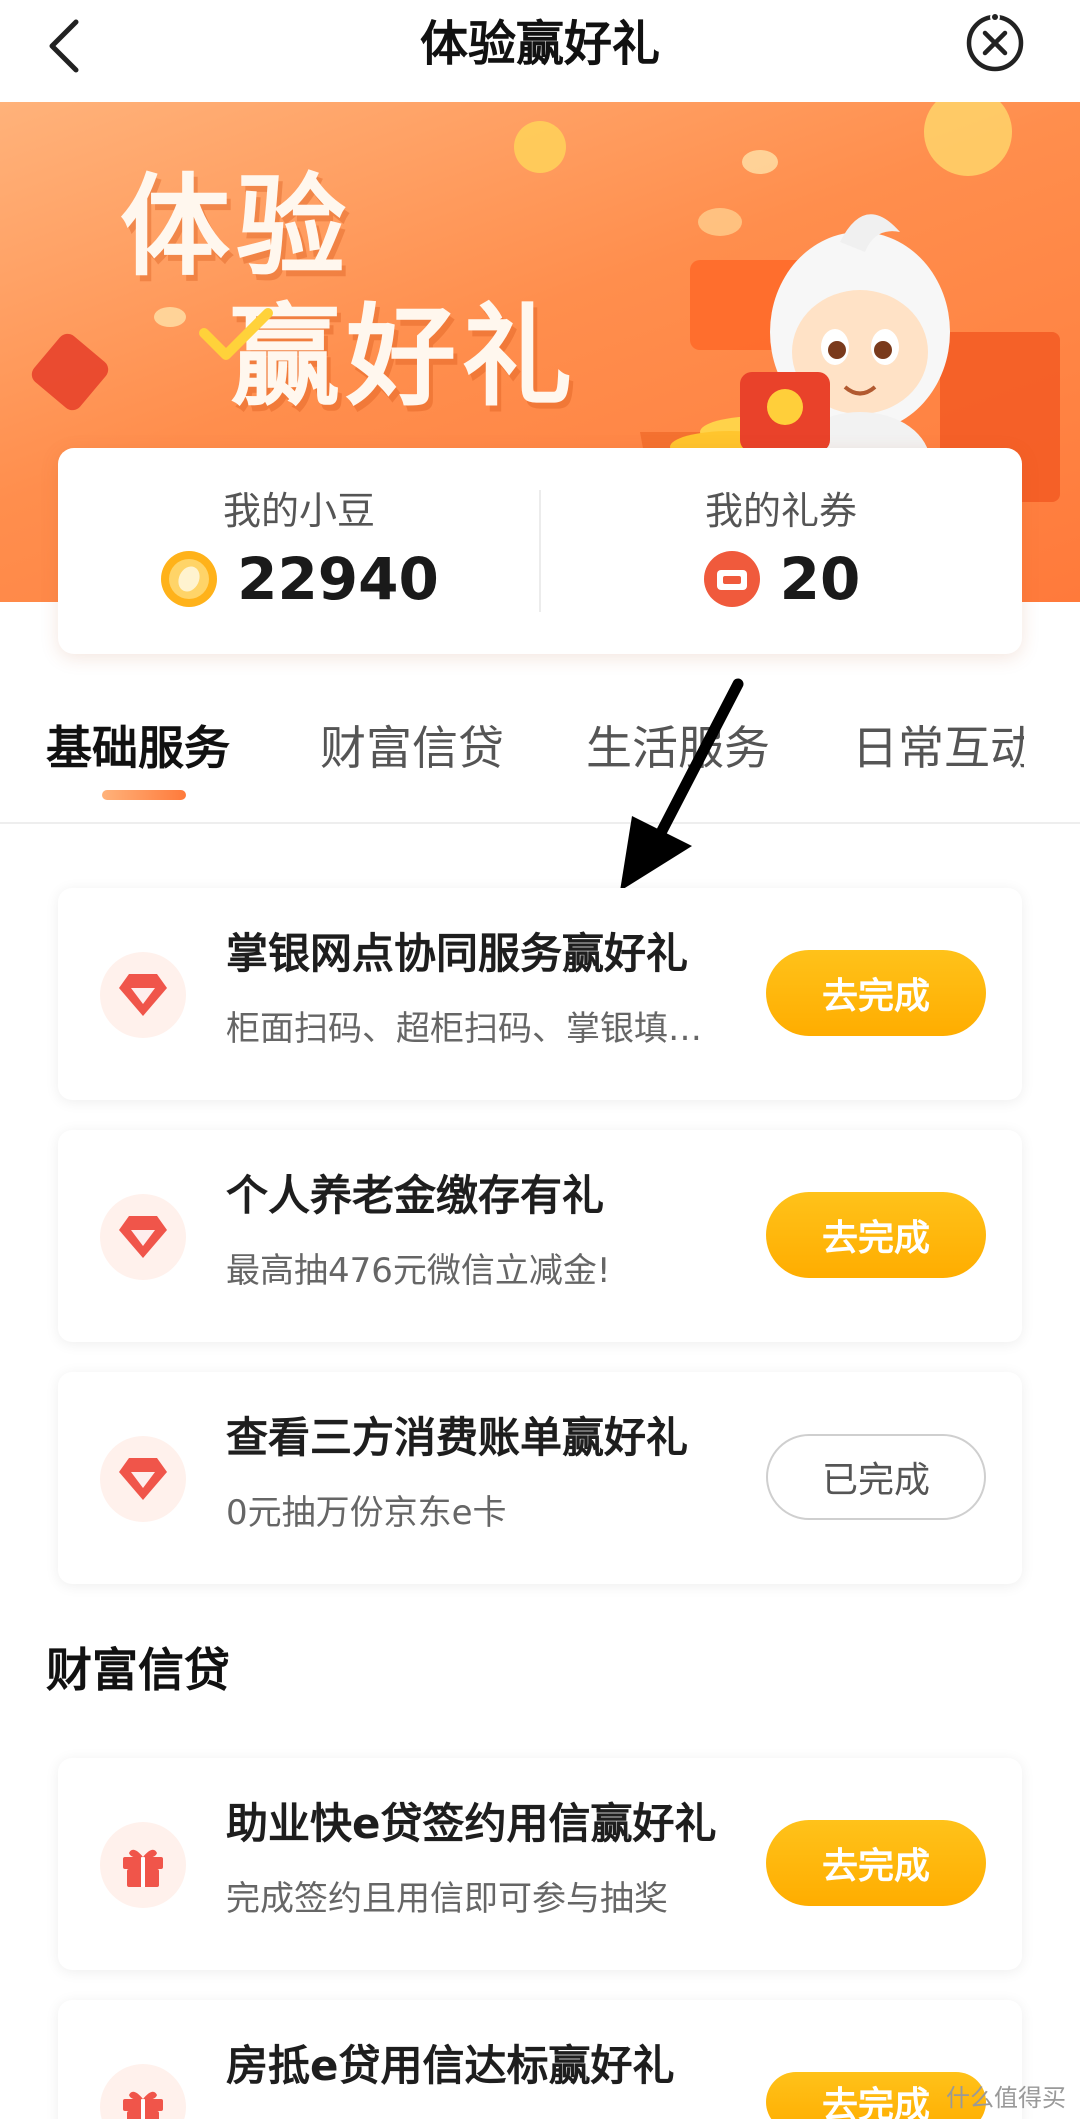 The height and width of the screenshot is (2119, 1080). I want to click on completed-button: 已完成, so click(876, 1477).